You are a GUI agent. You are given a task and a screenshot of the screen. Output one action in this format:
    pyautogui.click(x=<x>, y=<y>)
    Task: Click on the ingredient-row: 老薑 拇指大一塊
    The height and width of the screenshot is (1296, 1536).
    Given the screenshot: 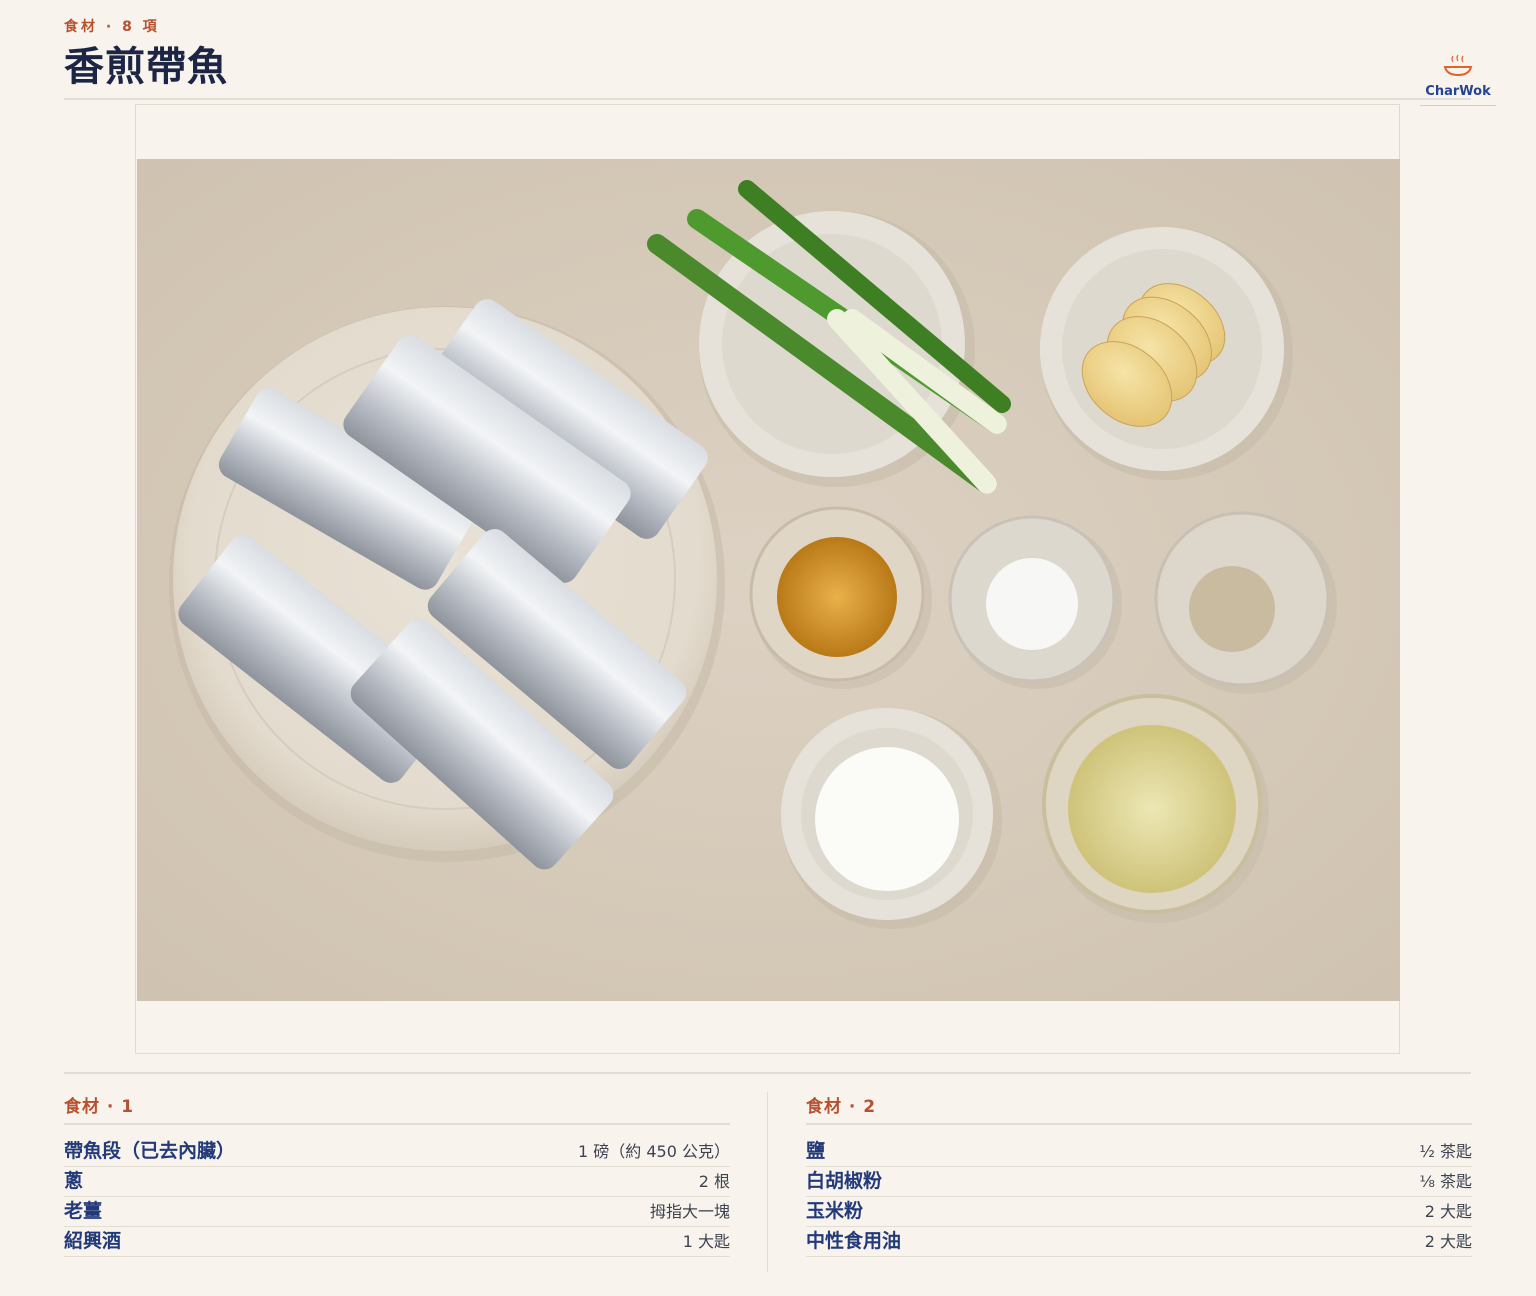 What is the action you would take?
    pyautogui.click(x=397, y=1212)
    